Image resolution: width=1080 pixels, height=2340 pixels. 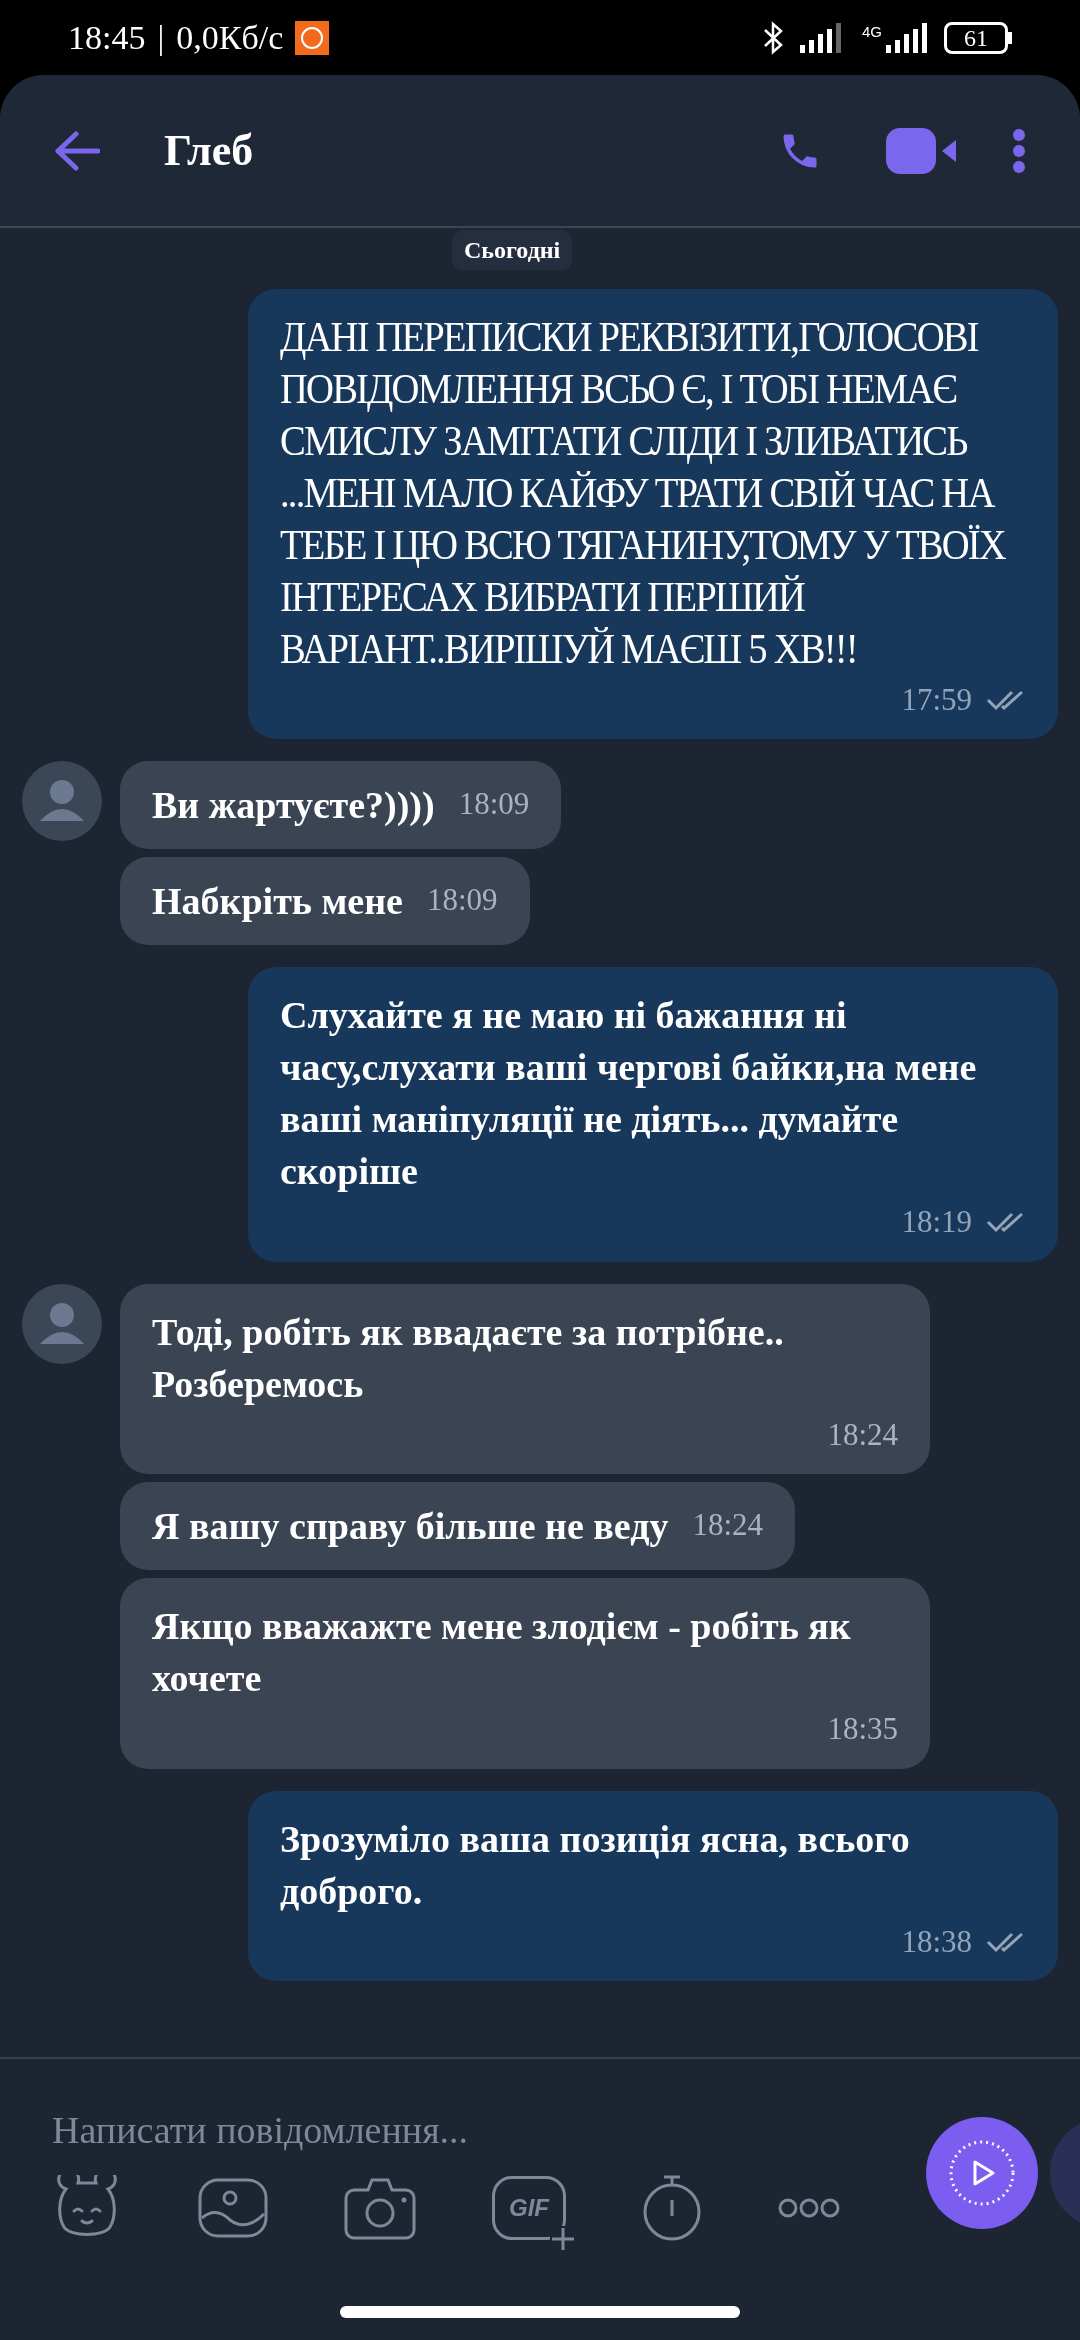 What do you see at coordinates (380, 2208) in the screenshot?
I see `camera-button` at bounding box center [380, 2208].